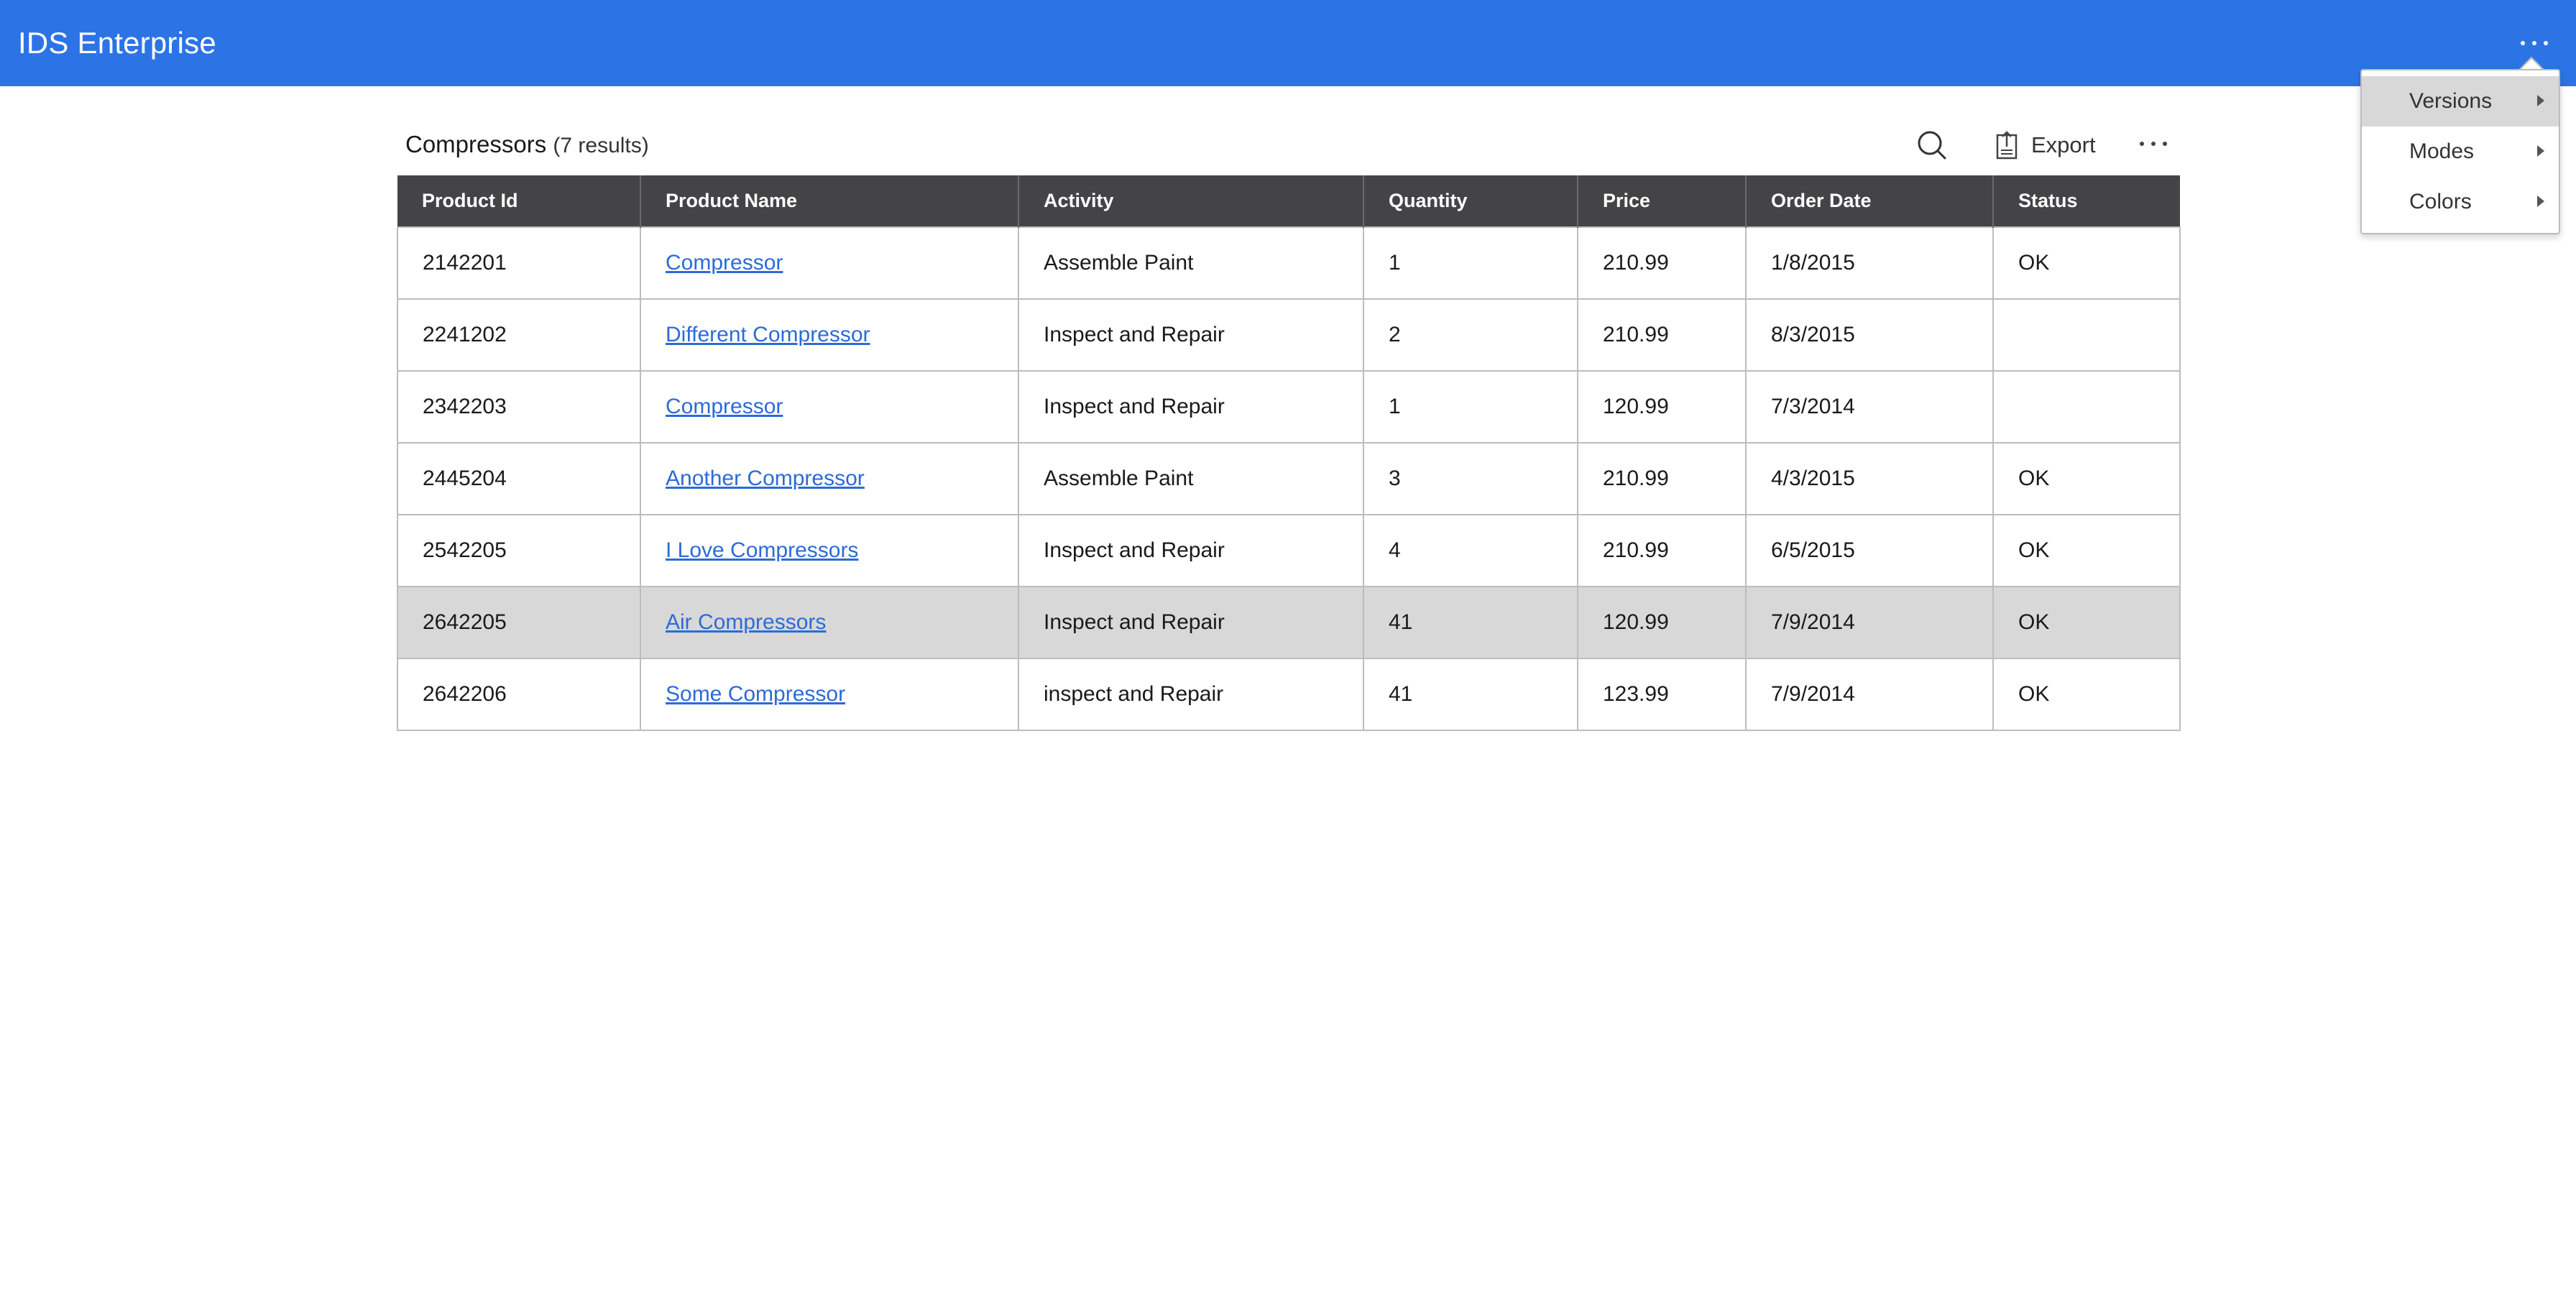  Describe the element at coordinates (2063, 145) in the screenshot. I see `export-label: Export` at that location.